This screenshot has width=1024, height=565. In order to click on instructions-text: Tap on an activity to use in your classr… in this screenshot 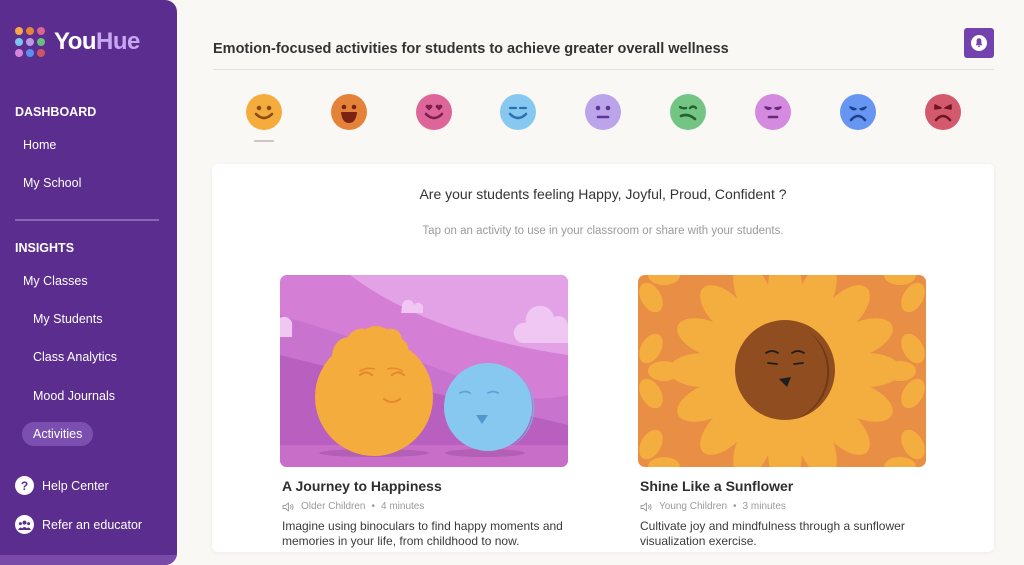, I will do `click(603, 231)`.